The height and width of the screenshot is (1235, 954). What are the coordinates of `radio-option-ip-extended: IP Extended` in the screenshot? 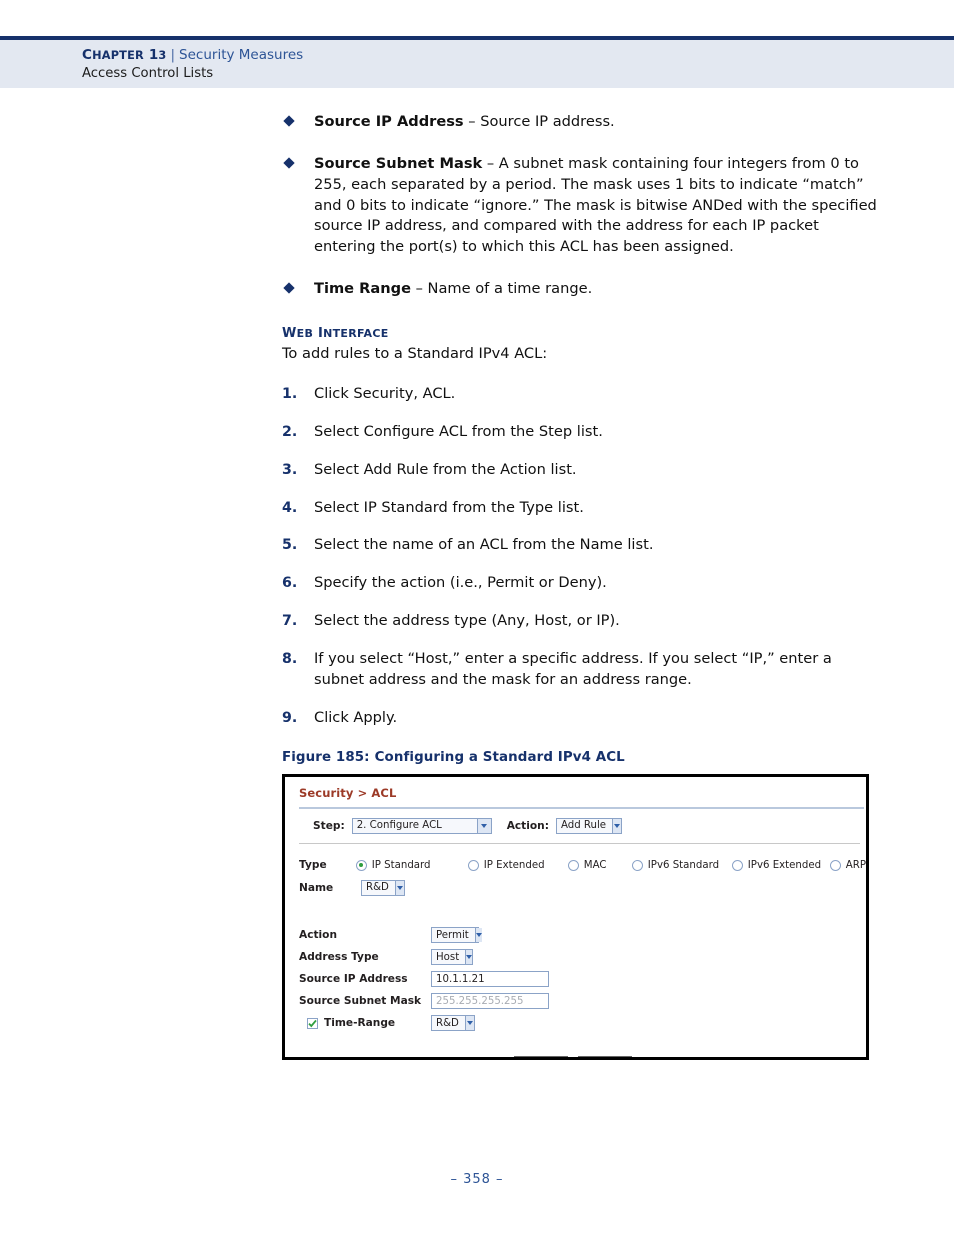 It's located at (517, 865).